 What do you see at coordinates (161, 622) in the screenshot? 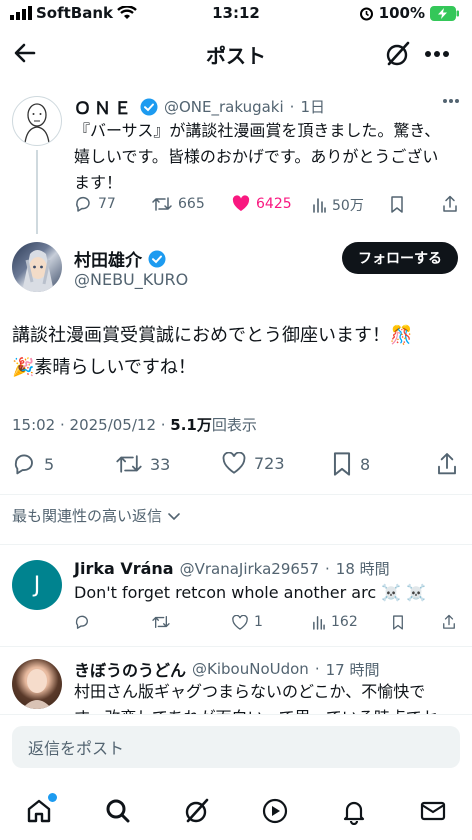
I see `retweet-action` at bounding box center [161, 622].